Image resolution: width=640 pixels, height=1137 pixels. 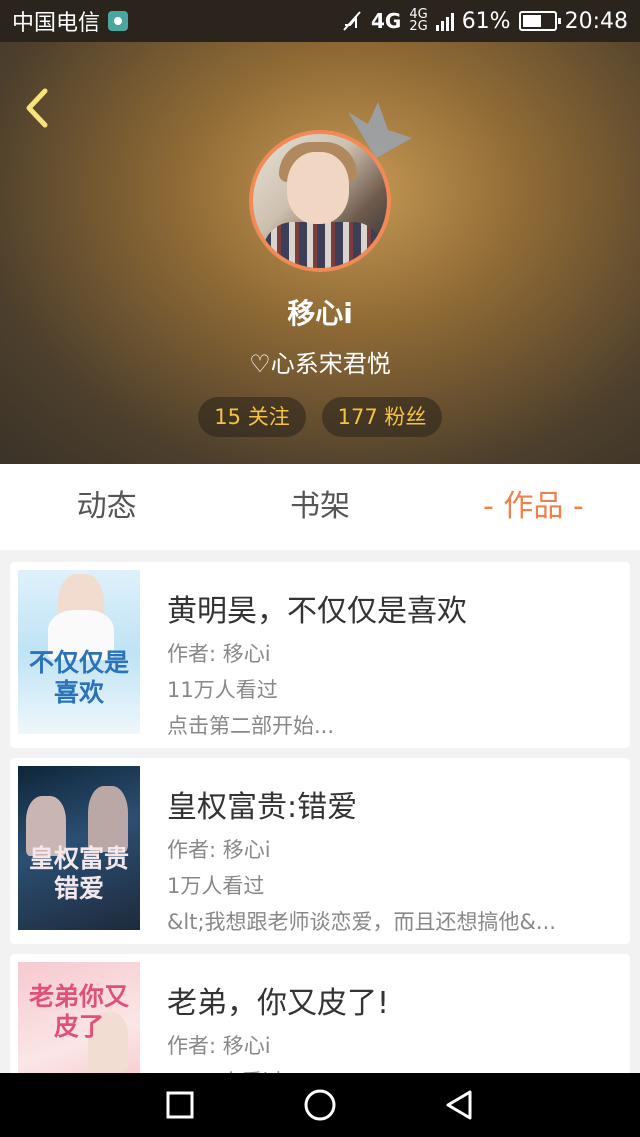 I want to click on status-right: 4G 4G 2G 61% 20:48, so click(x=484, y=21).